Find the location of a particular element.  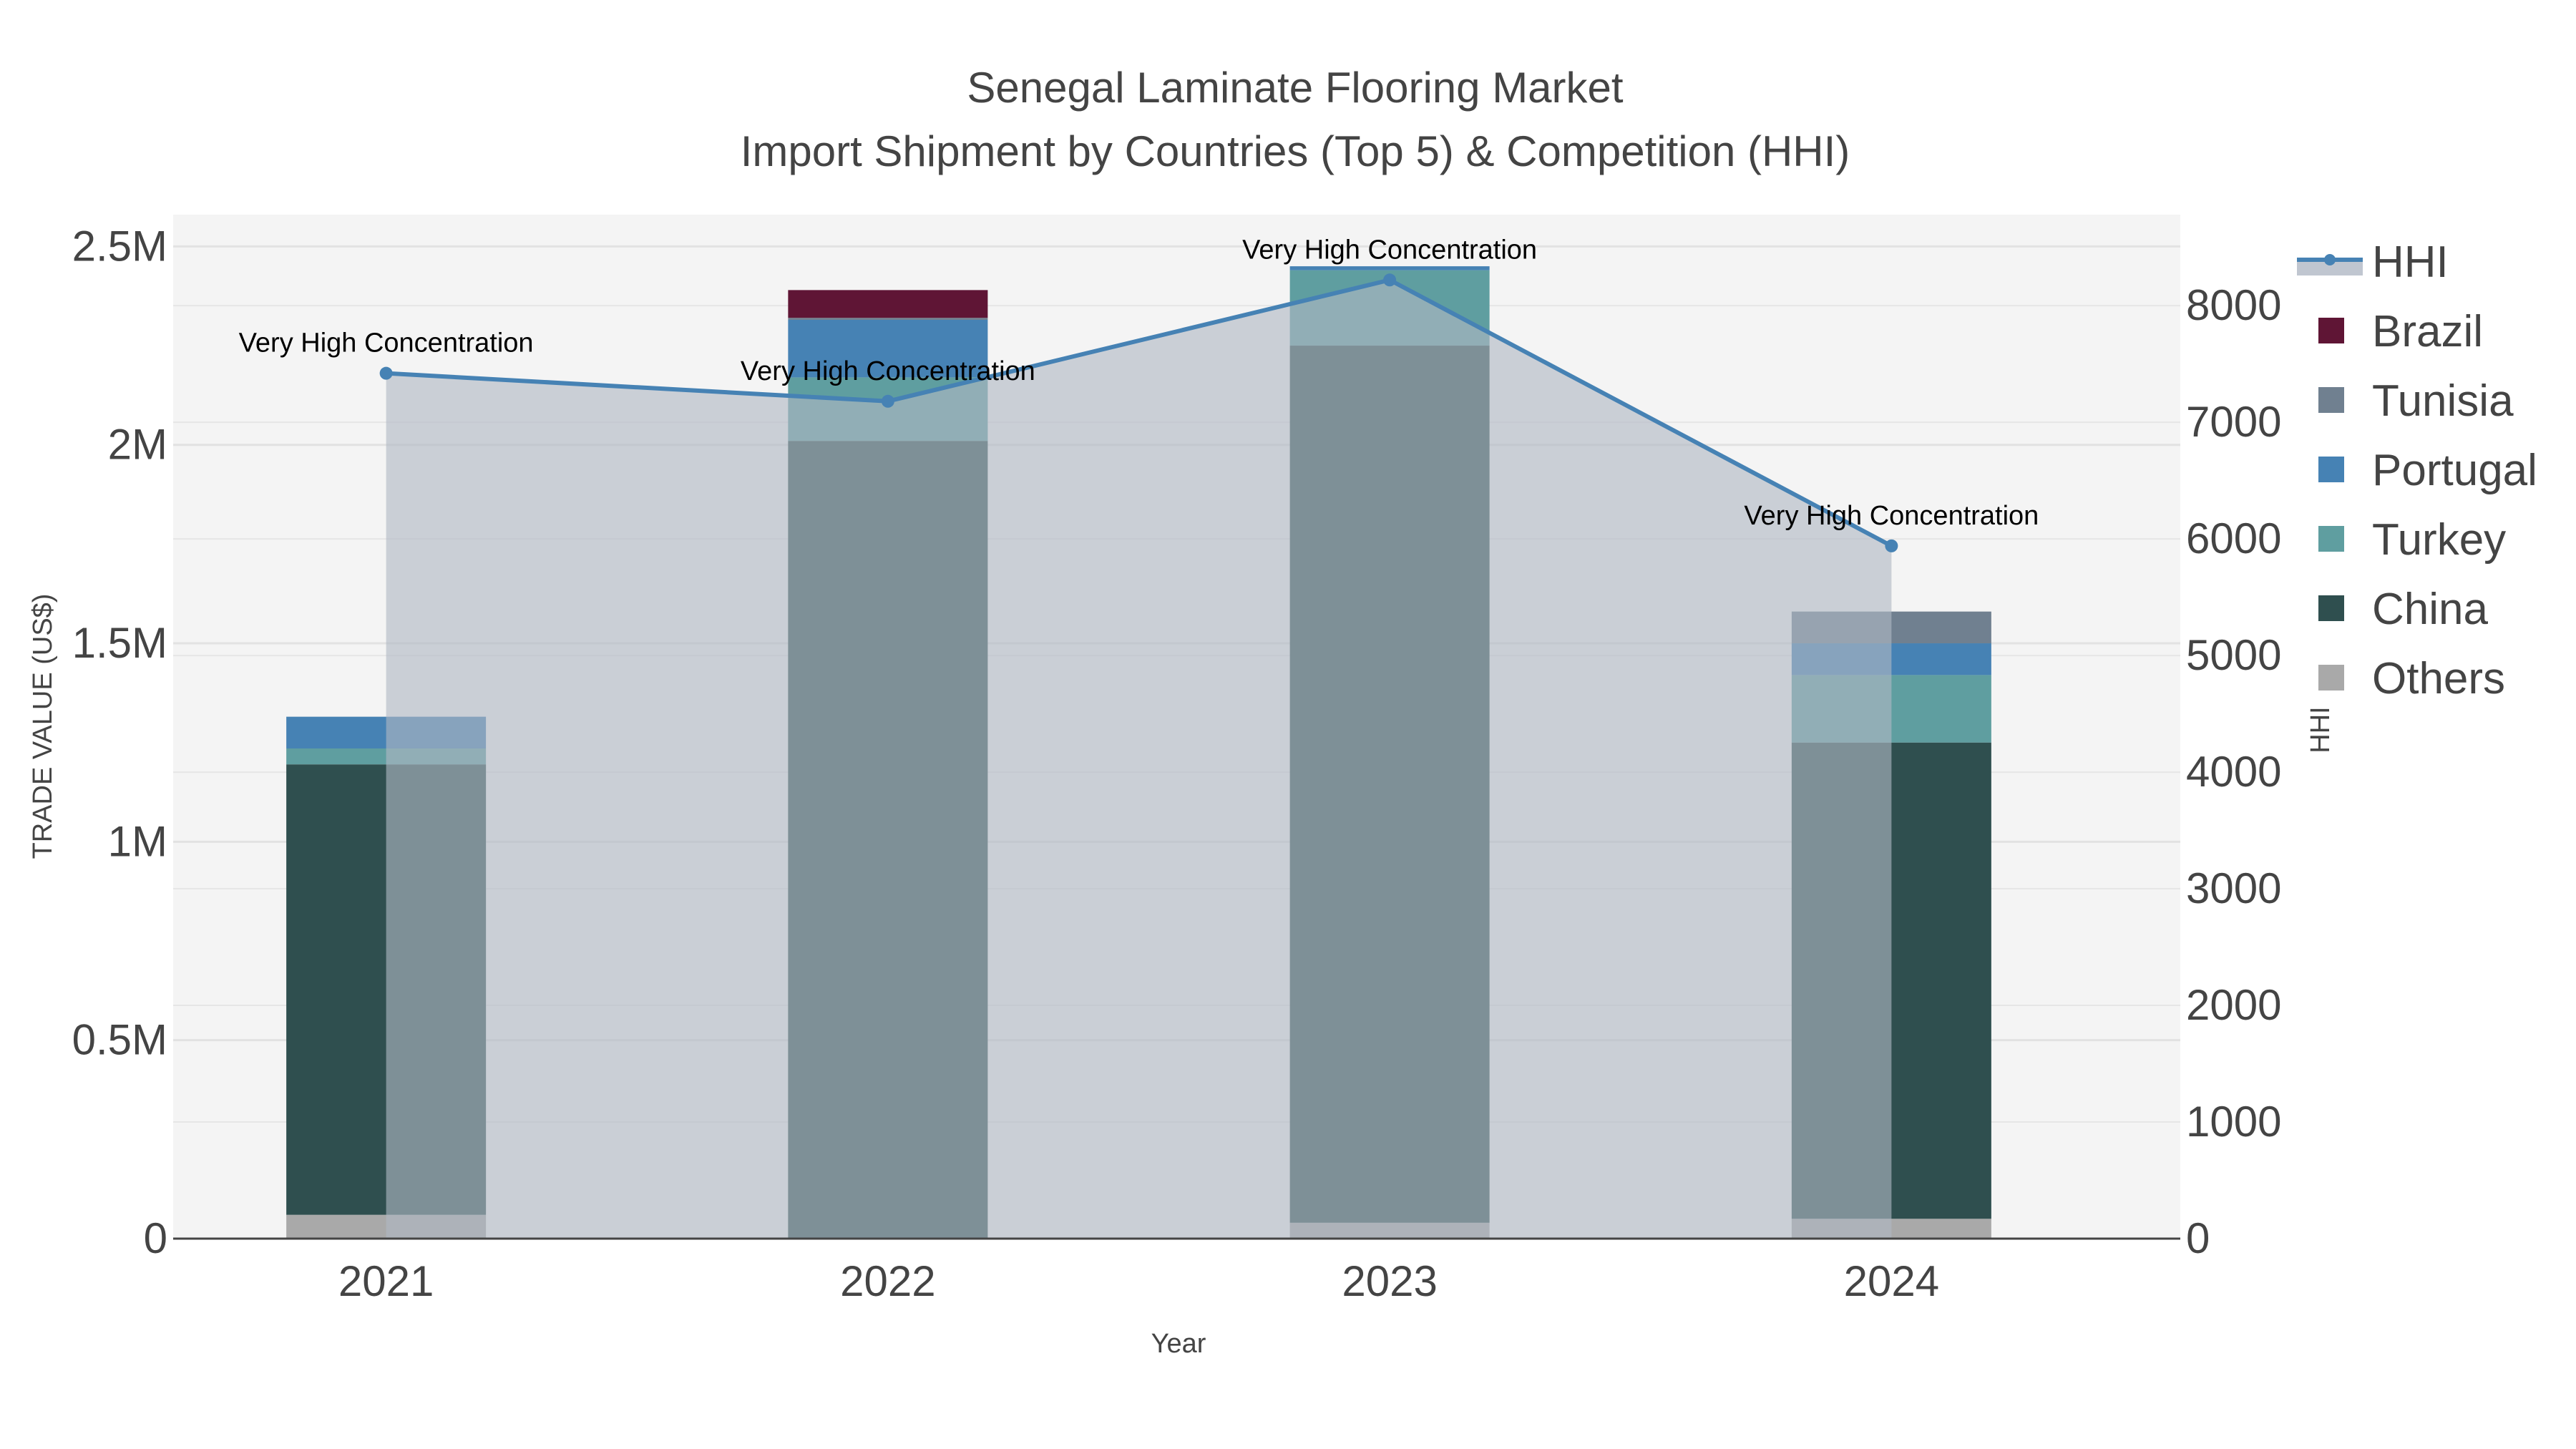

legend-swatch-brazil is located at coordinates (2331, 330).